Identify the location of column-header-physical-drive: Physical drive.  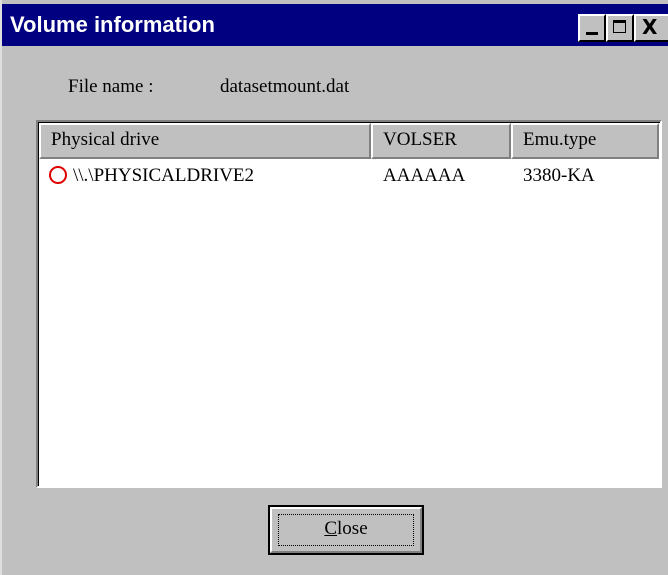
(205, 141).